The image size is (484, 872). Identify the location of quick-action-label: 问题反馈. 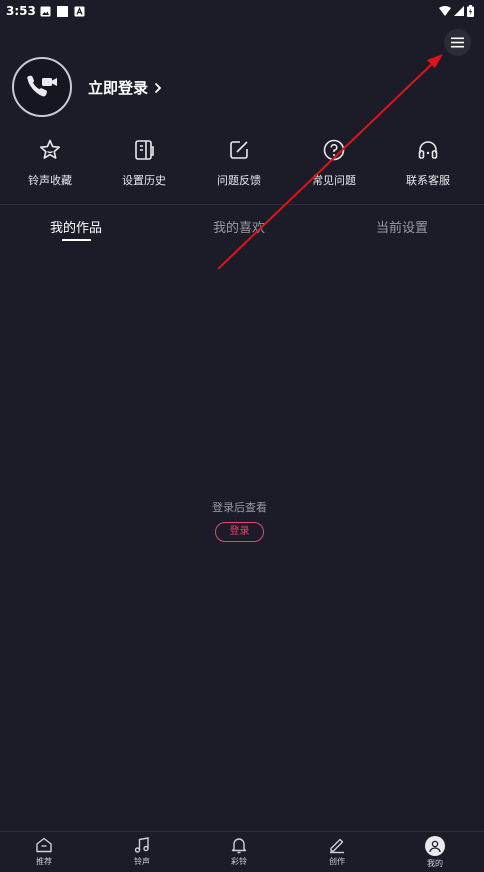
(239, 180).